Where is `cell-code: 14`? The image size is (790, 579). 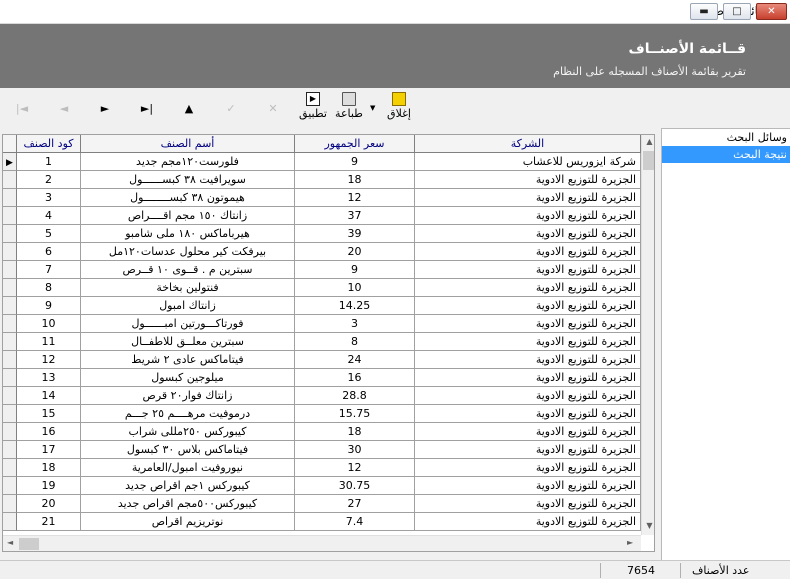 cell-code: 14 is located at coordinates (49, 396).